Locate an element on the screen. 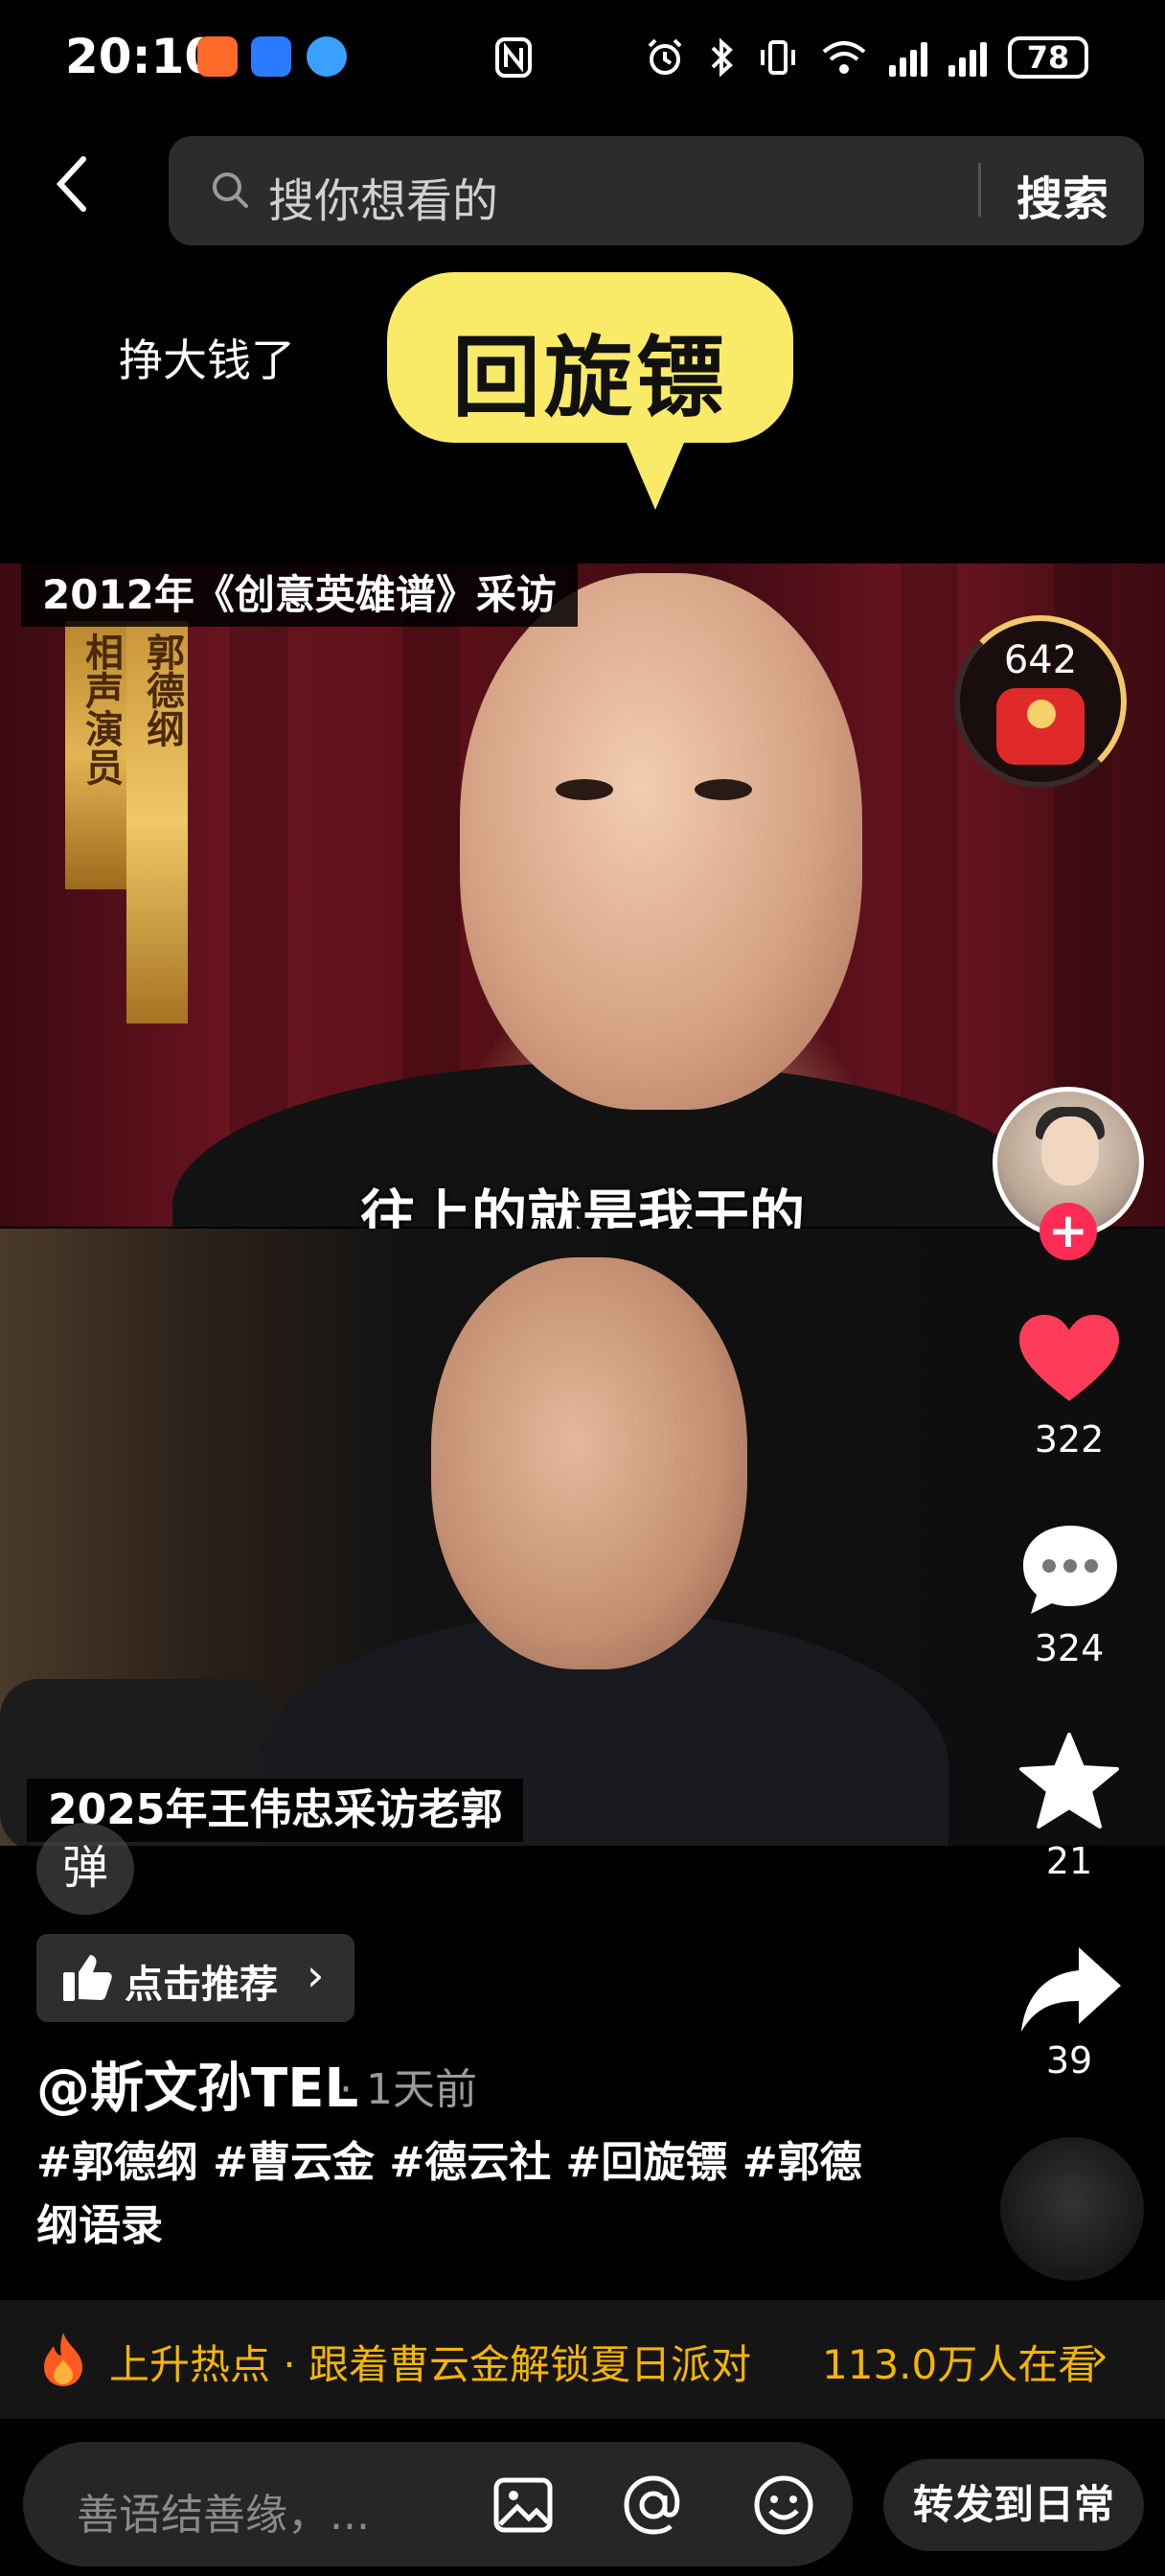 This screenshot has width=1165, height=2576. app-notification-icon is located at coordinates (218, 56).